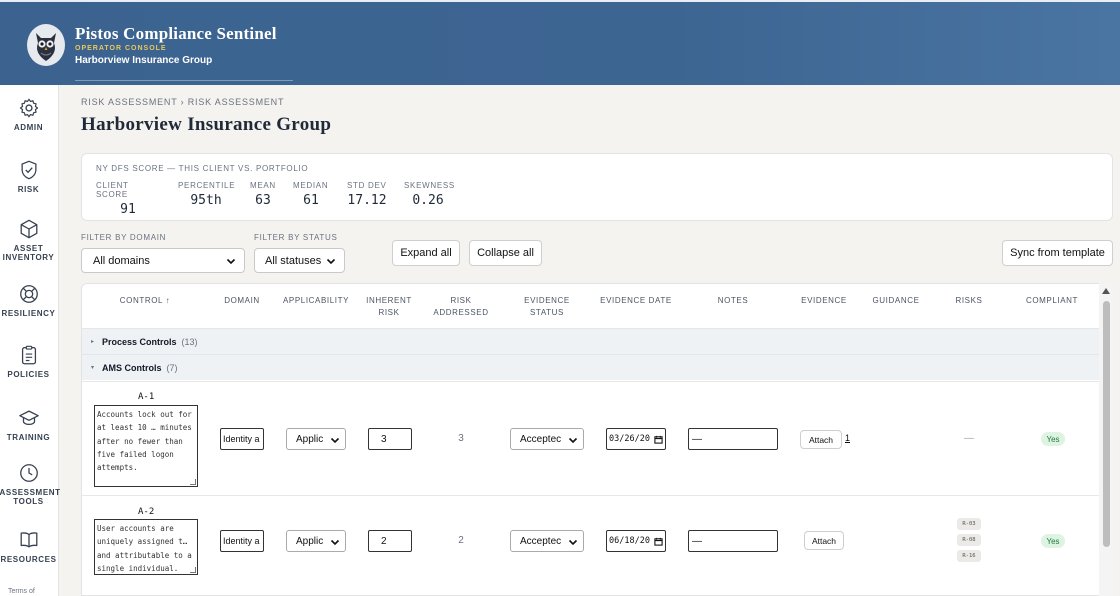 Image resolution: width=1120 pixels, height=596 pixels. I want to click on expand-all-button: Expand all, so click(426, 253).